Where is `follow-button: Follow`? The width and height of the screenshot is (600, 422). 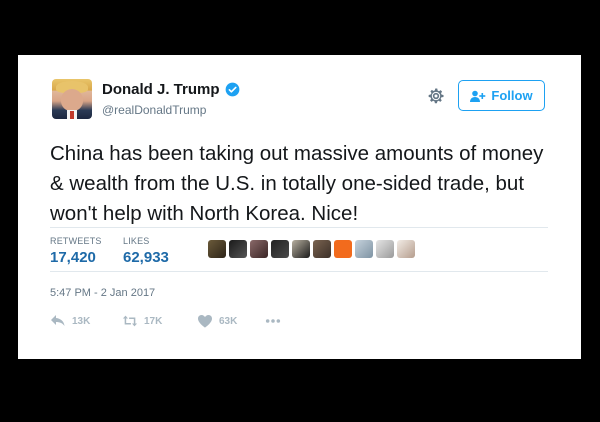 follow-button: Follow is located at coordinates (501, 95).